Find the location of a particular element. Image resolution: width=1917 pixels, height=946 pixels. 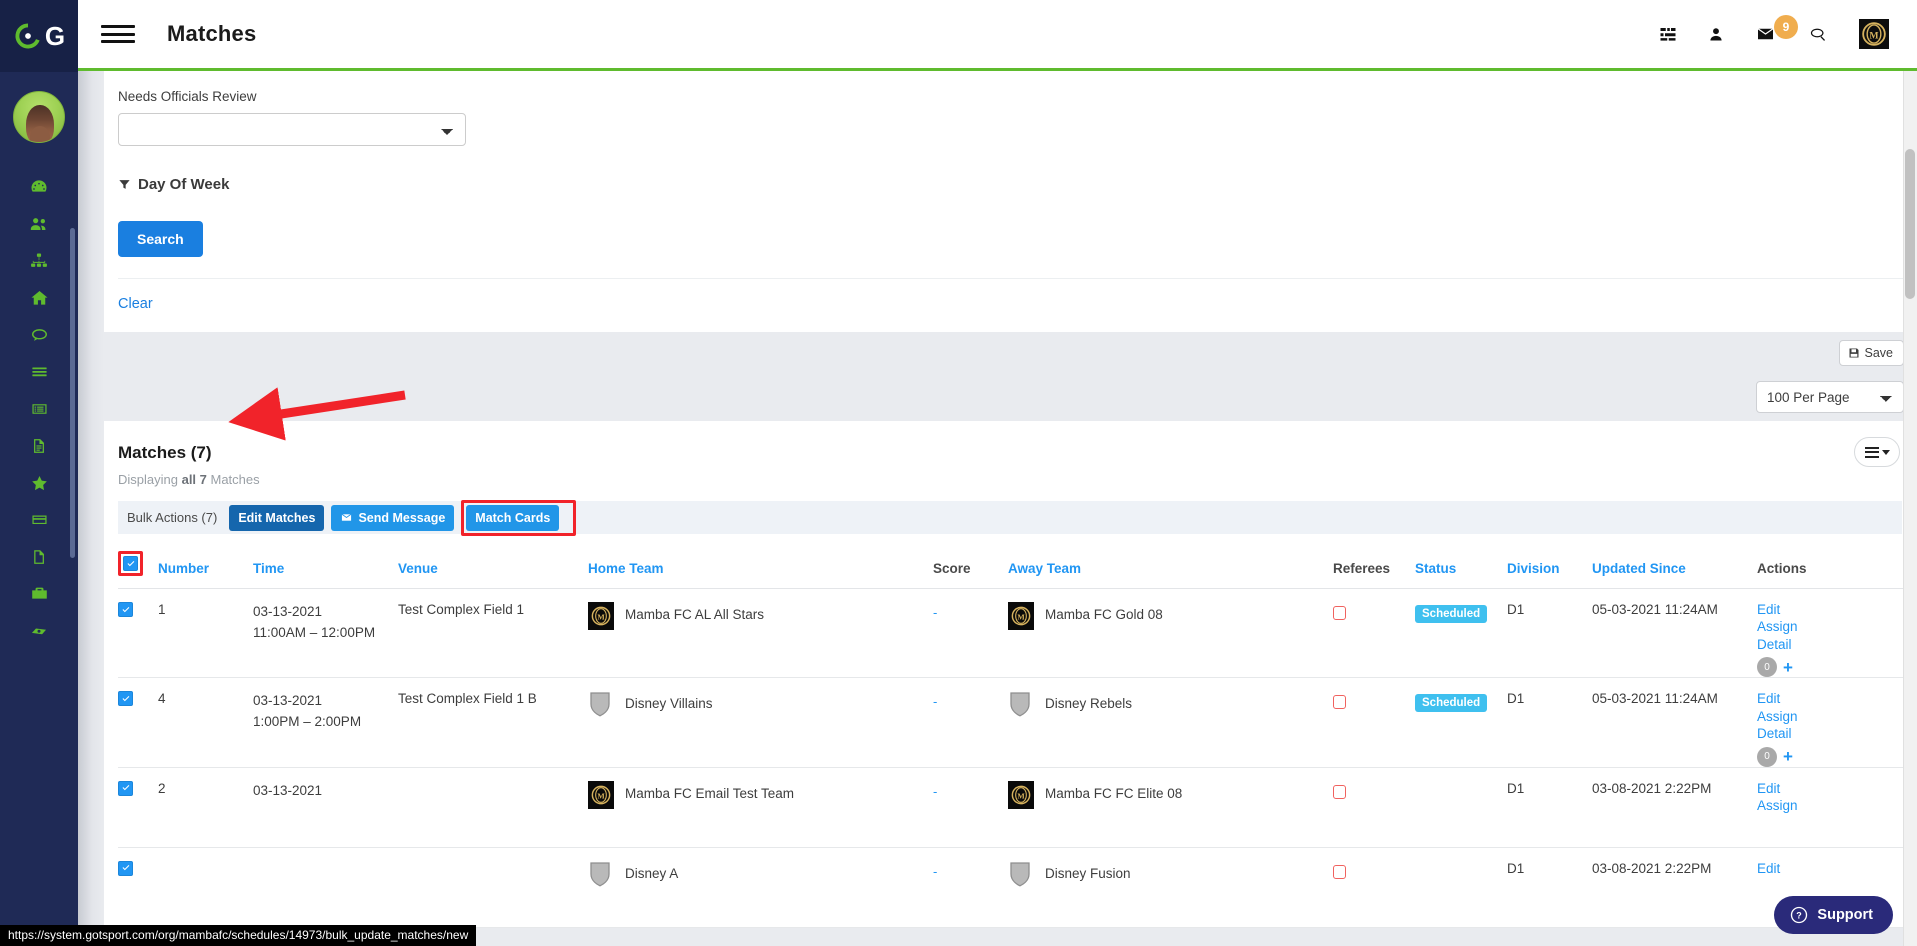

content-left-shadow is located at coordinates (91, 508).